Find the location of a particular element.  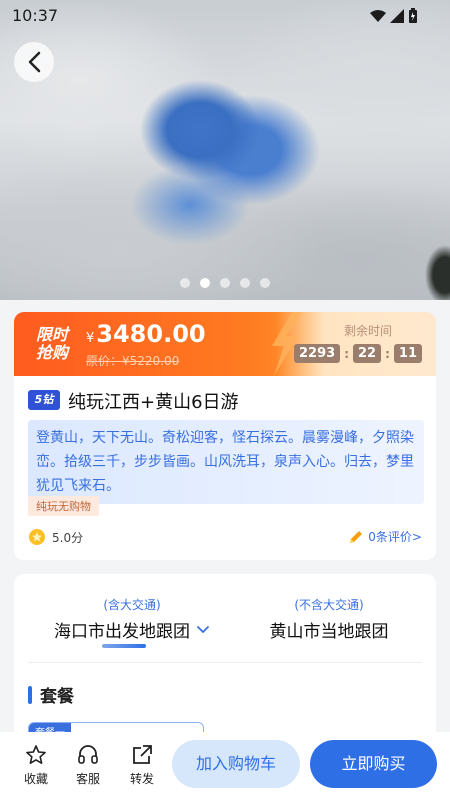

pencil-icon is located at coordinates (356, 536).